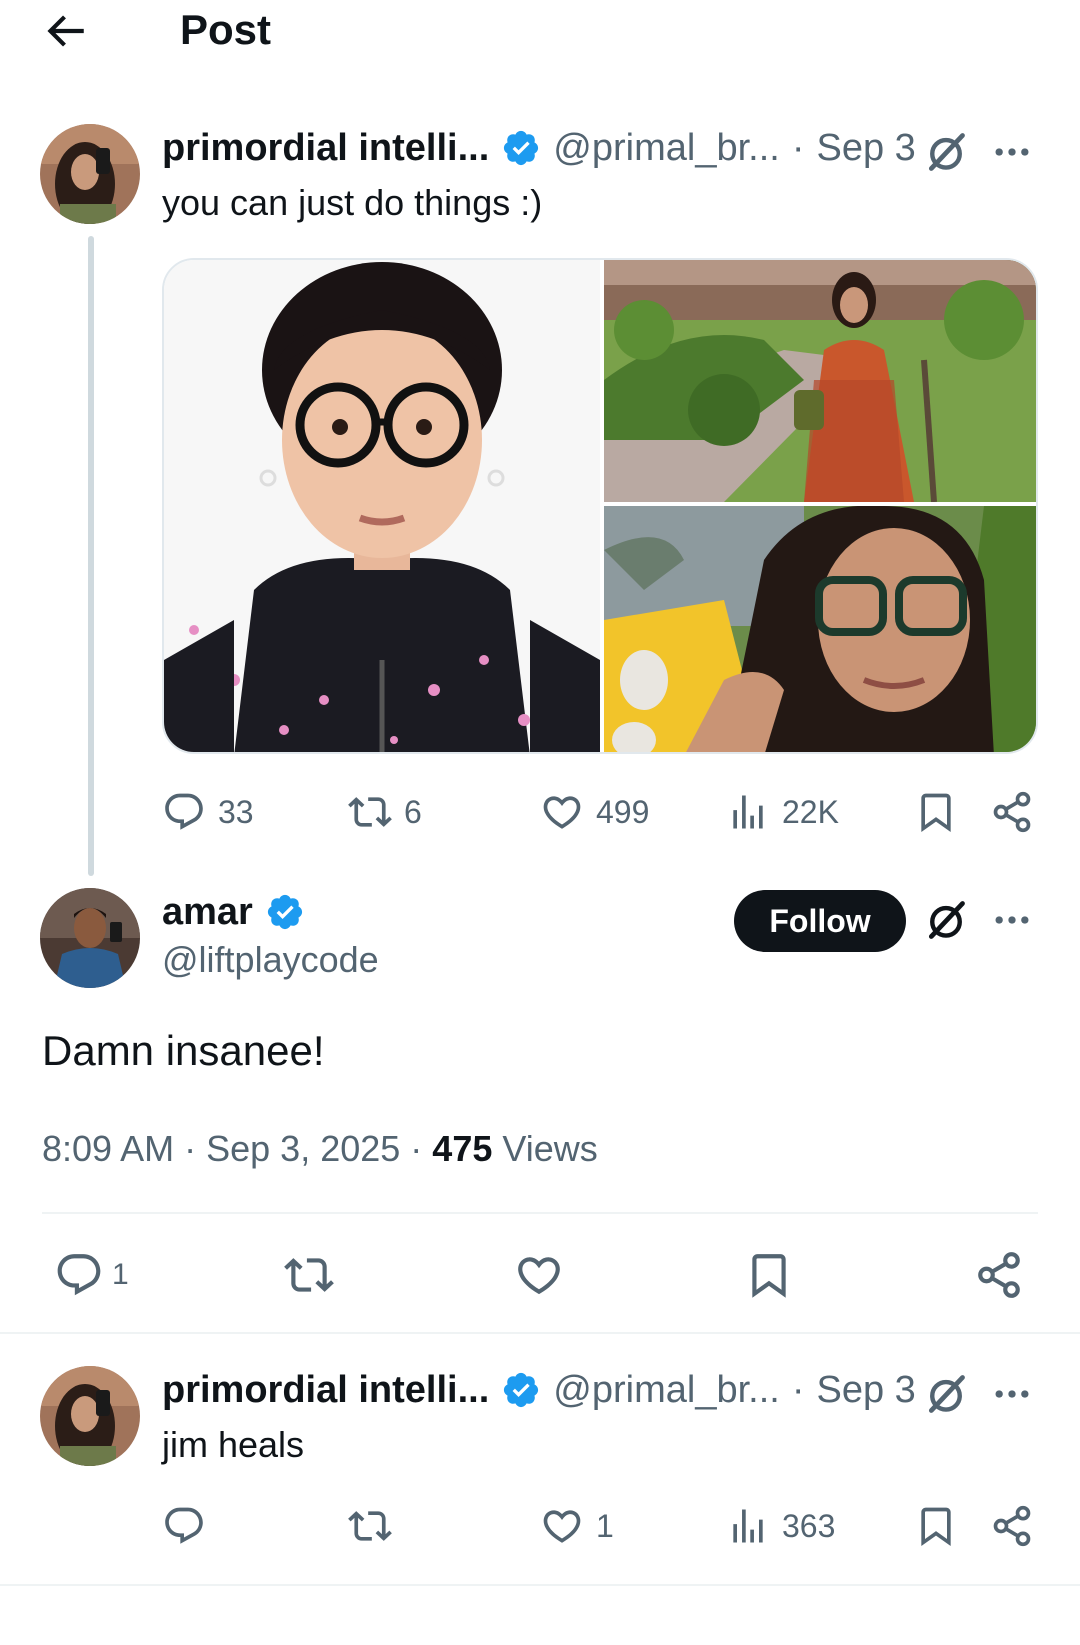  What do you see at coordinates (820, 921) in the screenshot?
I see `follow-button: Follow` at bounding box center [820, 921].